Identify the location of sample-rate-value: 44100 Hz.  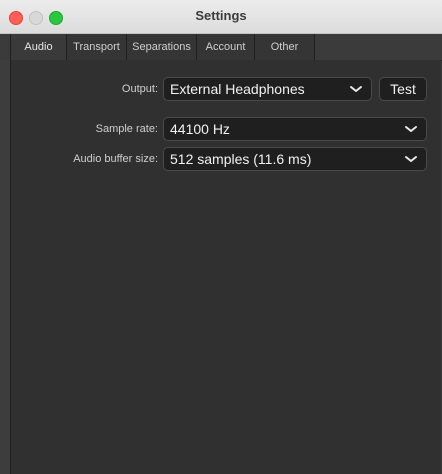
(200, 129).